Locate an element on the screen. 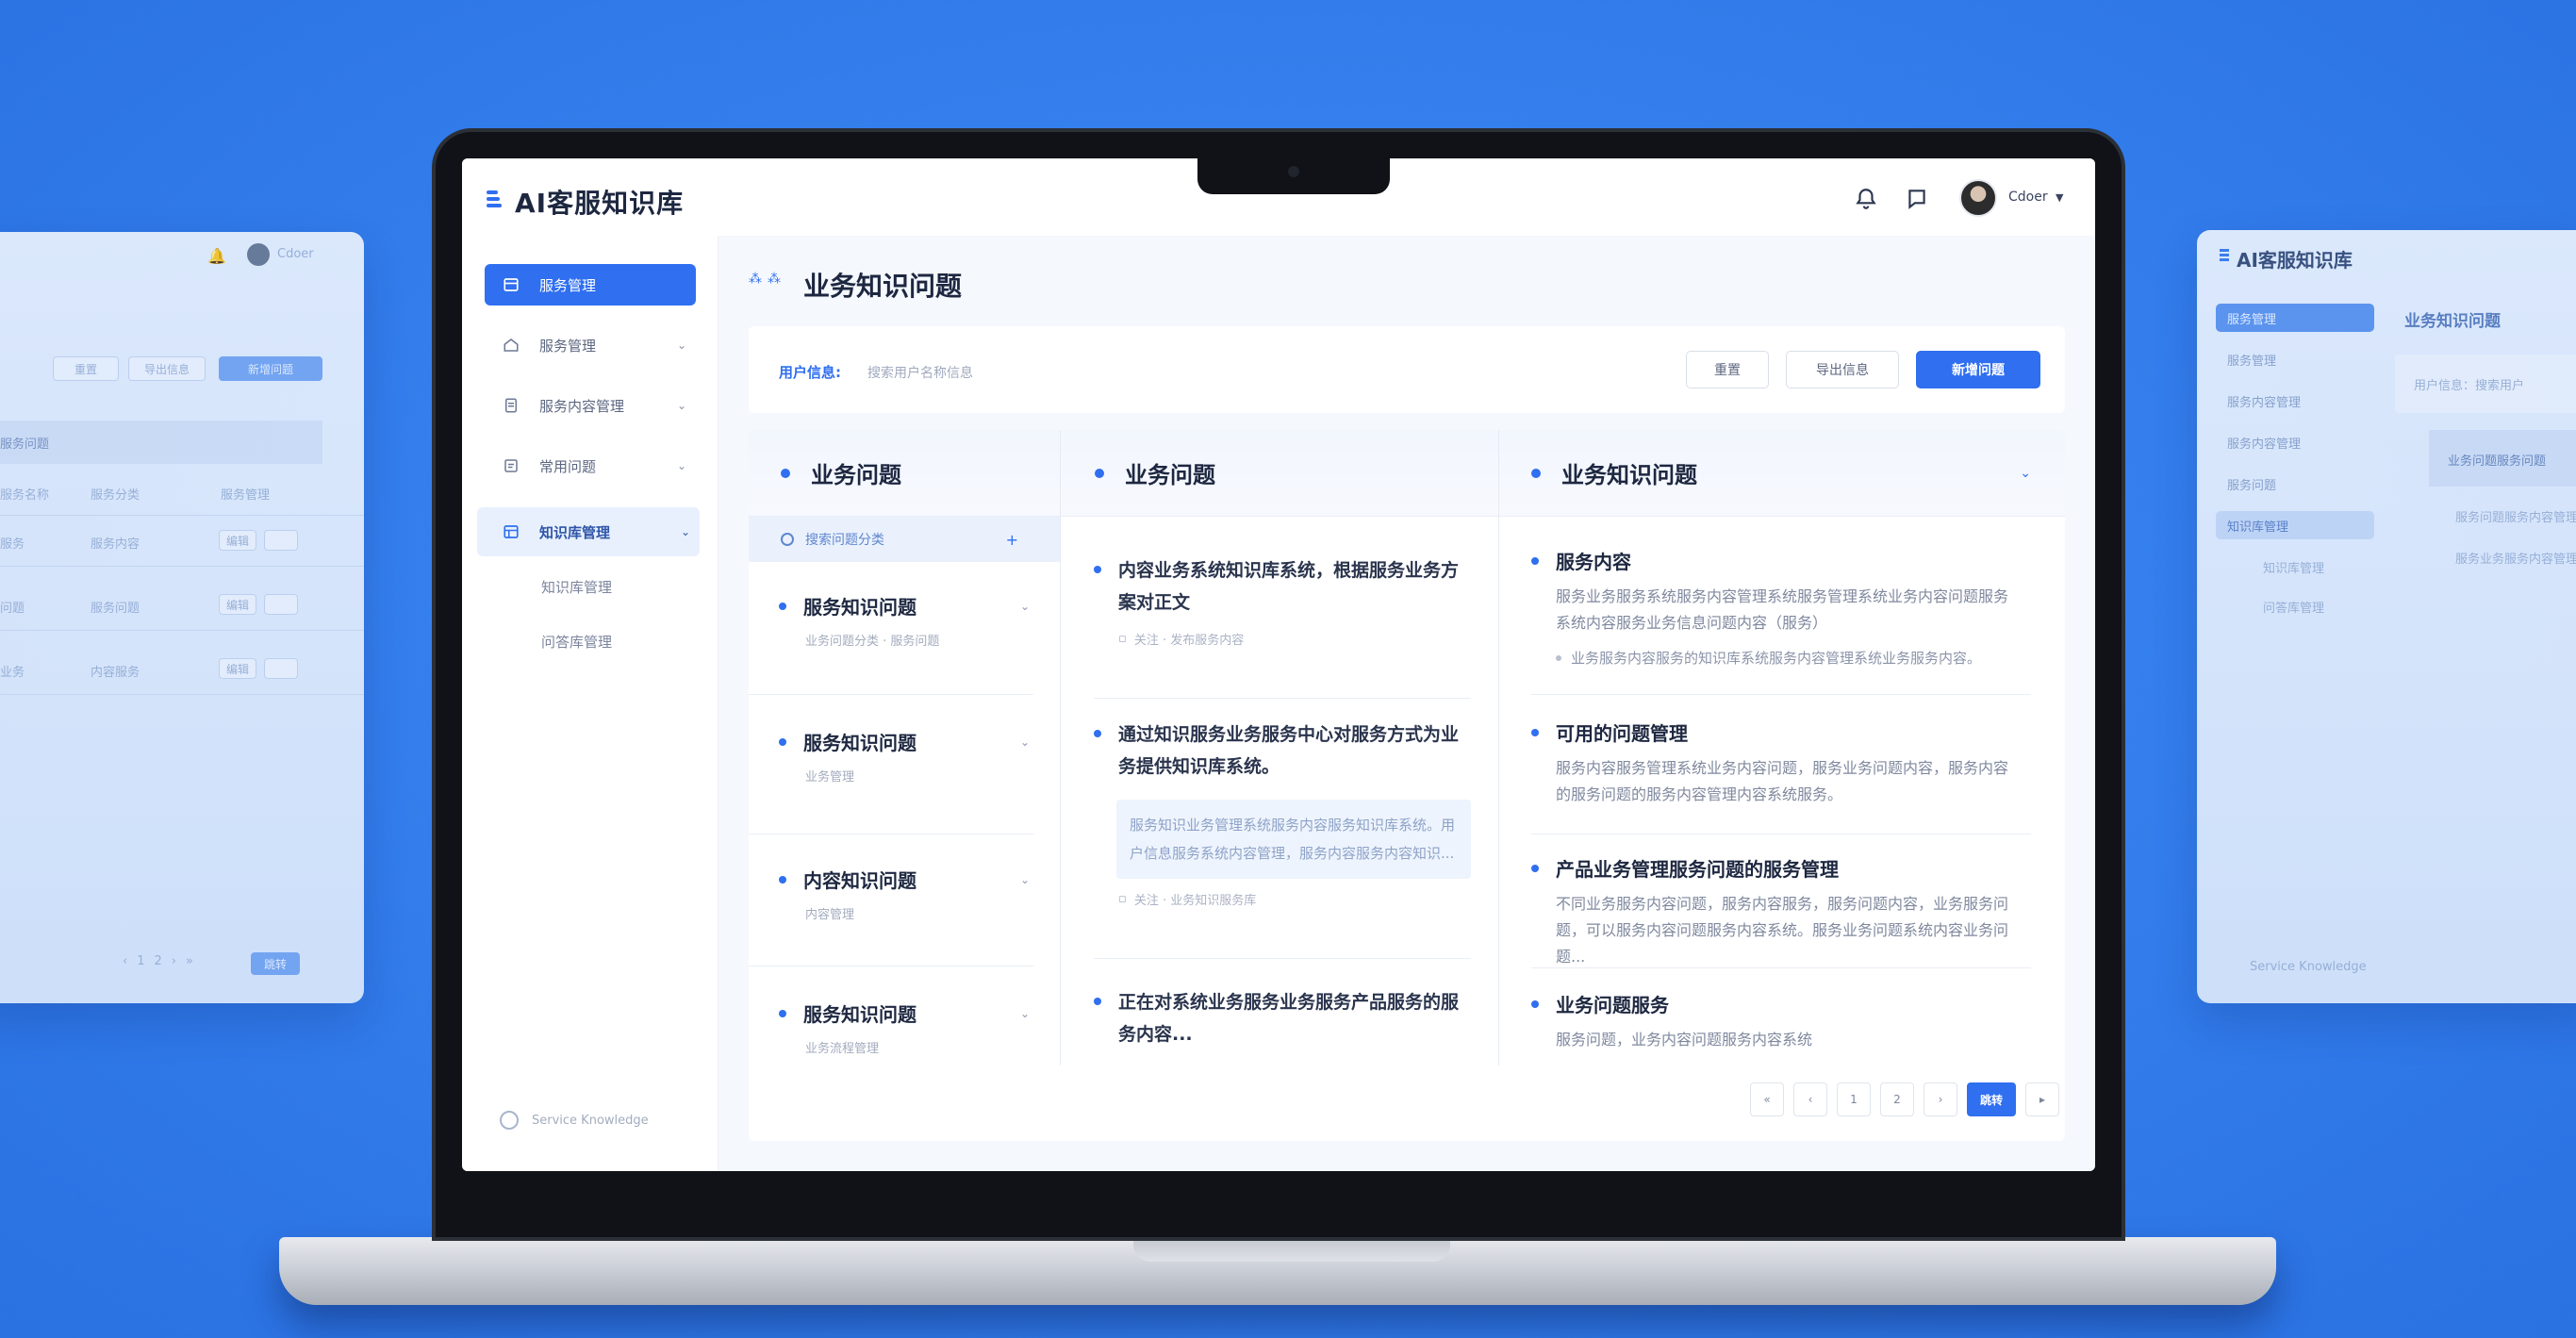  sidebar-item-faq: 常用问题 ⌄ is located at coordinates (590, 466).